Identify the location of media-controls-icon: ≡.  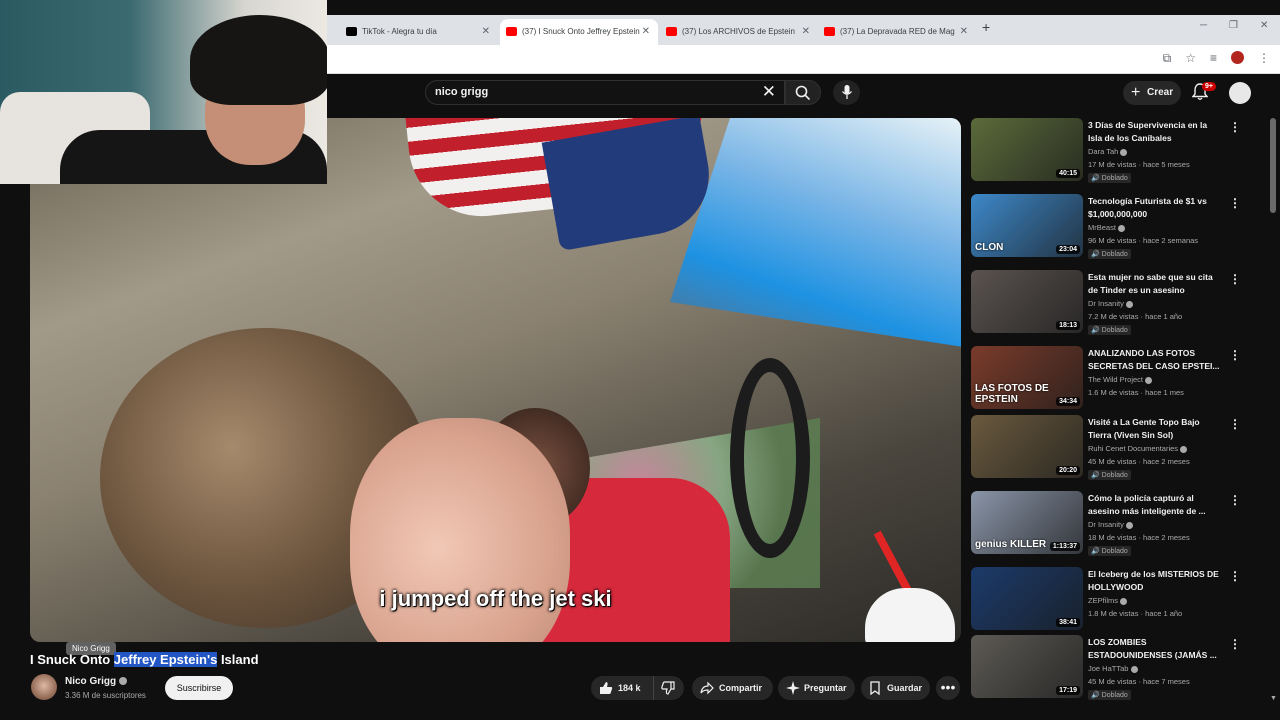
(1213, 58).